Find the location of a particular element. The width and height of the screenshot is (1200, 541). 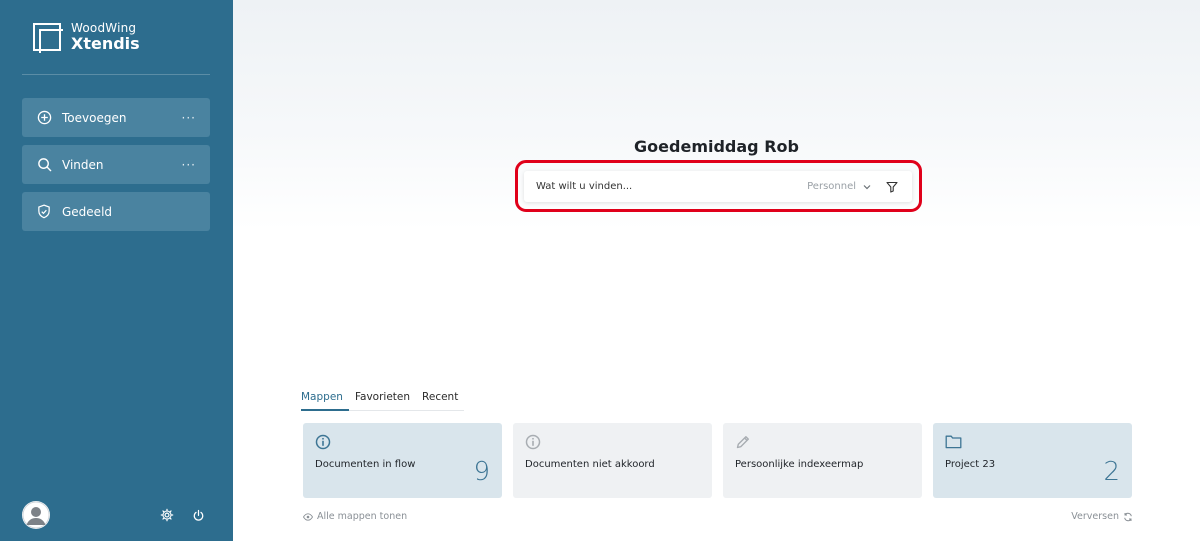

tab-favorieten: Favorieten is located at coordinates (382, 399).